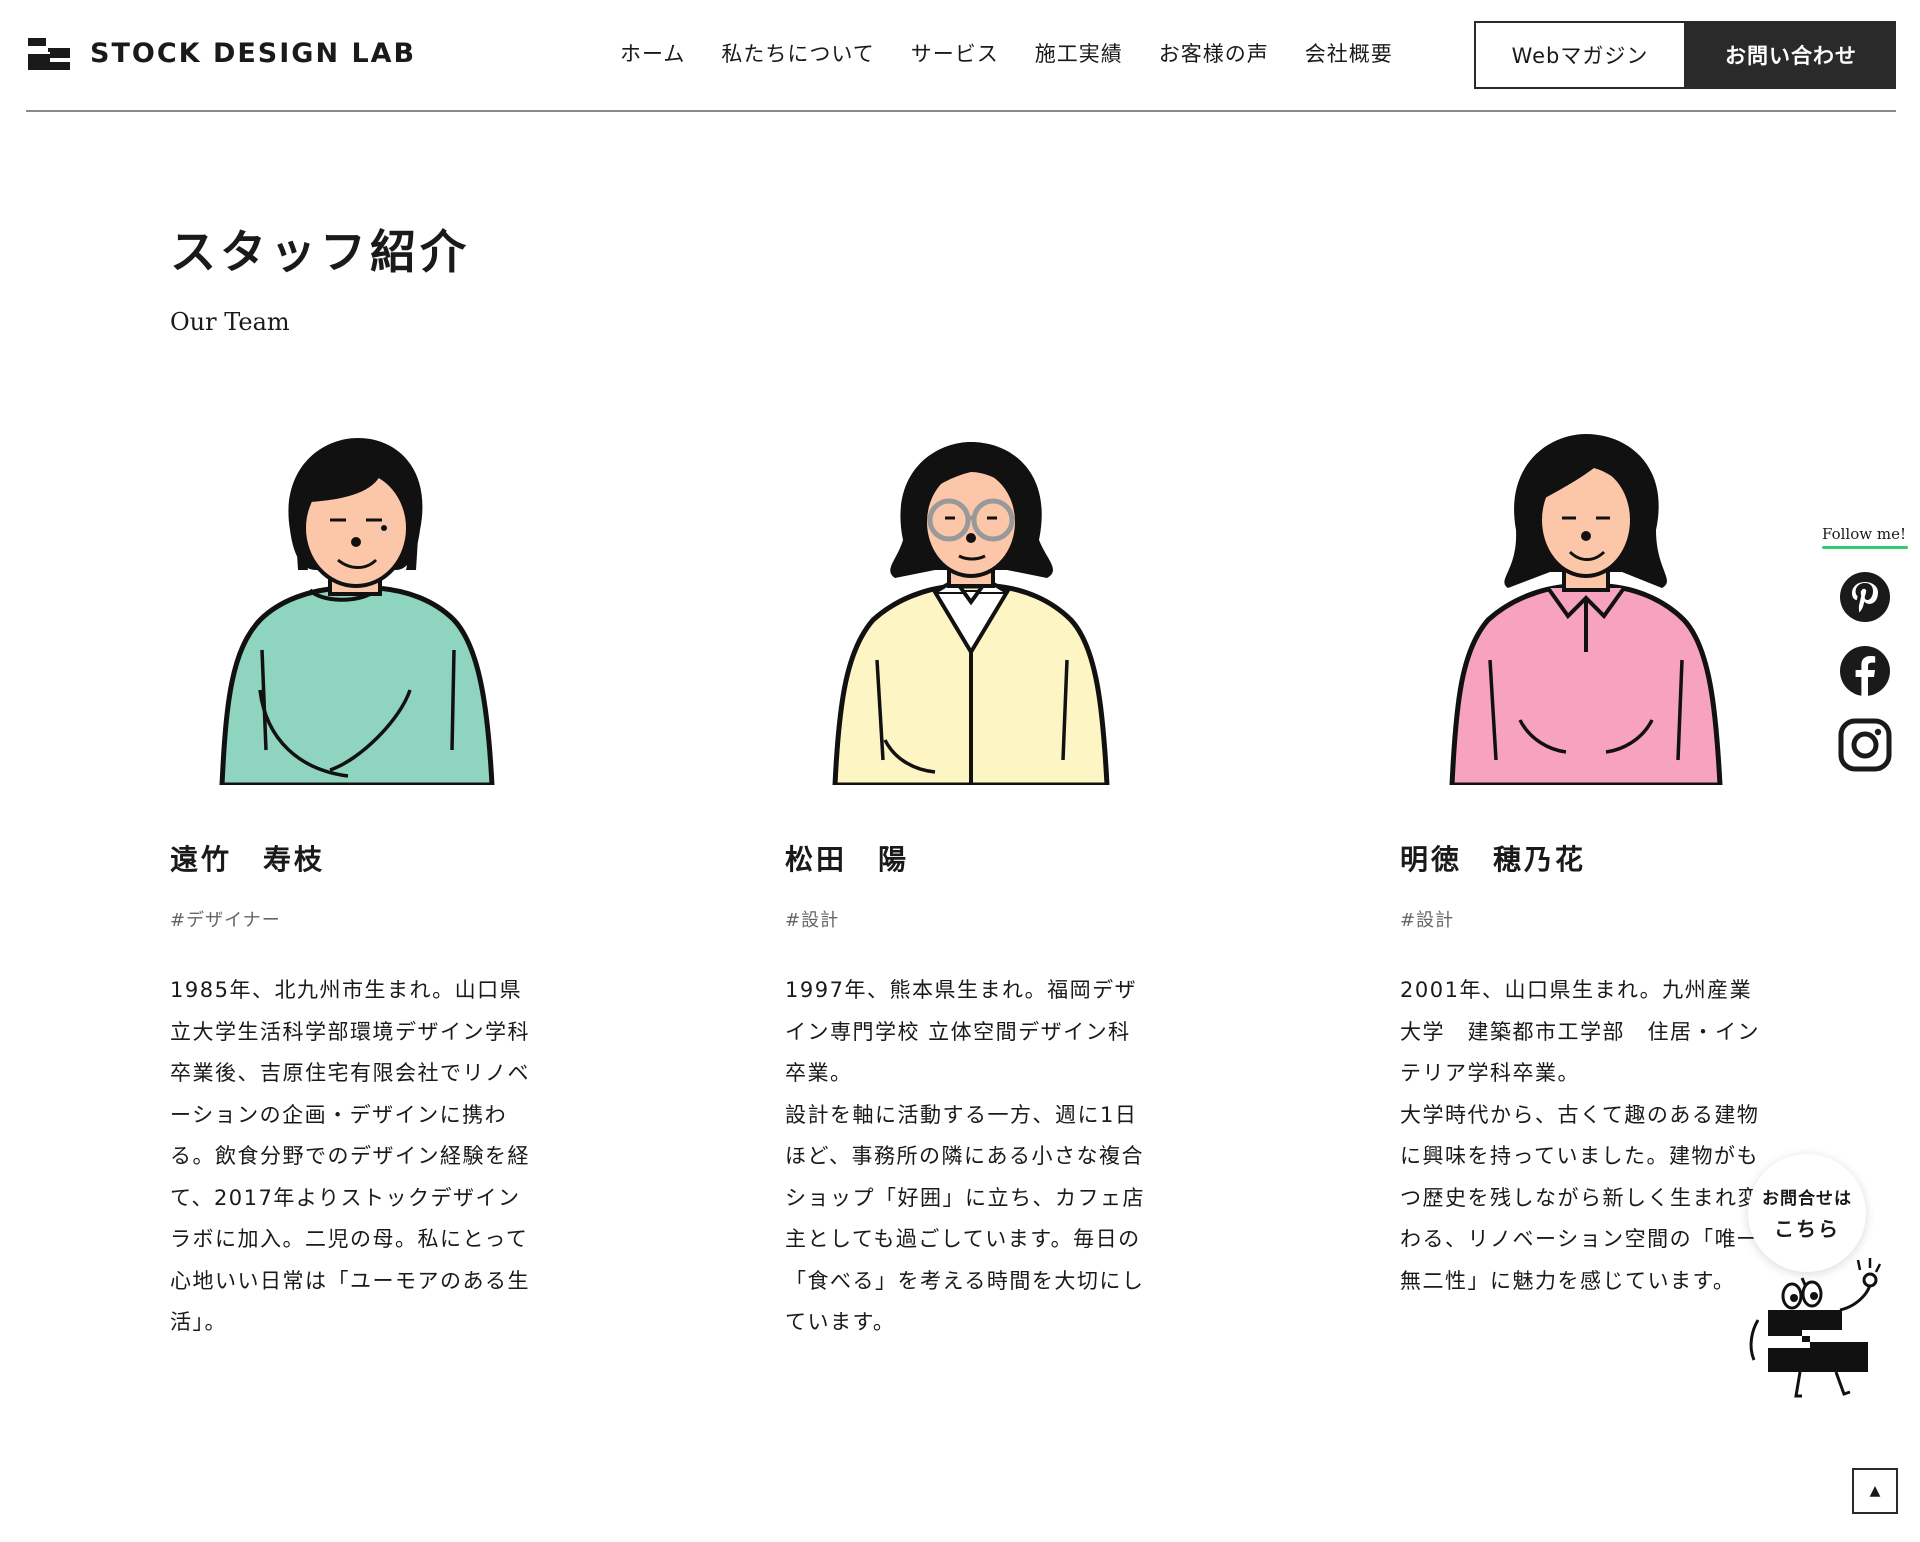  I want to click on pinterest-icon, so click(1865, 597).